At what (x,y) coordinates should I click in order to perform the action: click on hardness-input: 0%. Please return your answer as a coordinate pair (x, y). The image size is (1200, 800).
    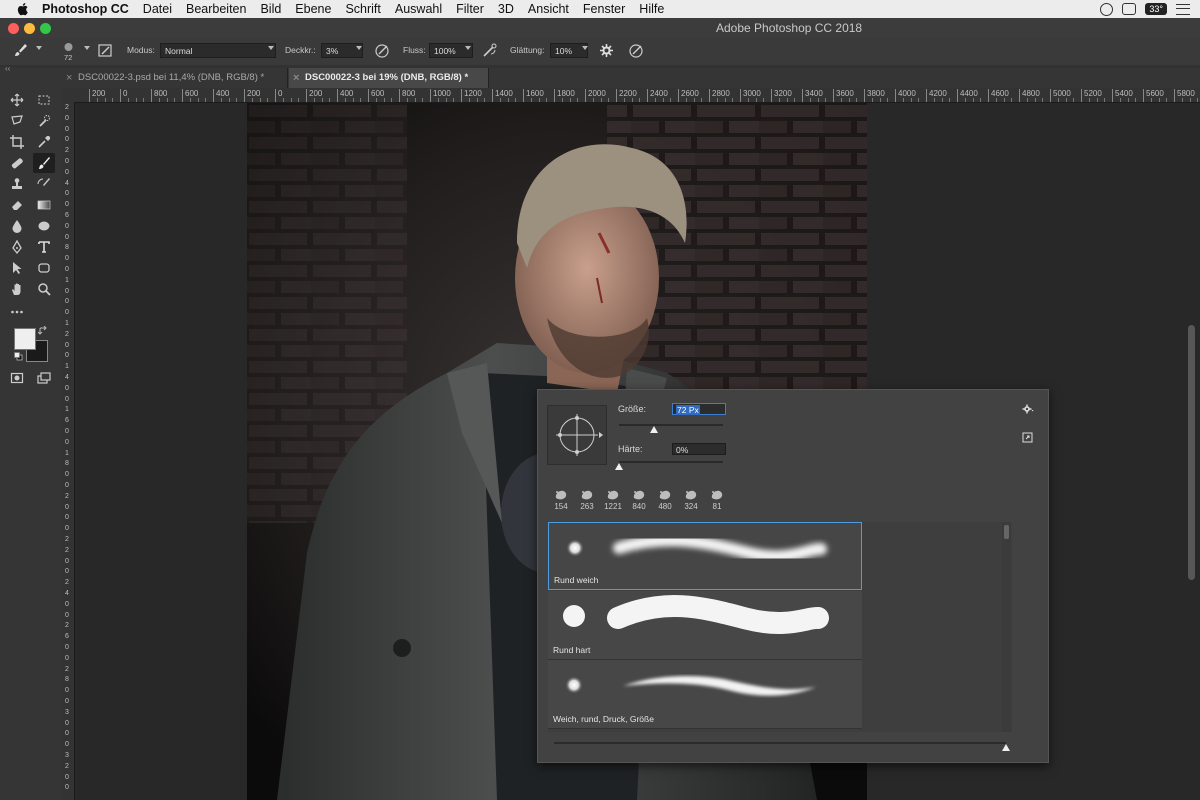
    Looking at the image, I should click on (699, 449).